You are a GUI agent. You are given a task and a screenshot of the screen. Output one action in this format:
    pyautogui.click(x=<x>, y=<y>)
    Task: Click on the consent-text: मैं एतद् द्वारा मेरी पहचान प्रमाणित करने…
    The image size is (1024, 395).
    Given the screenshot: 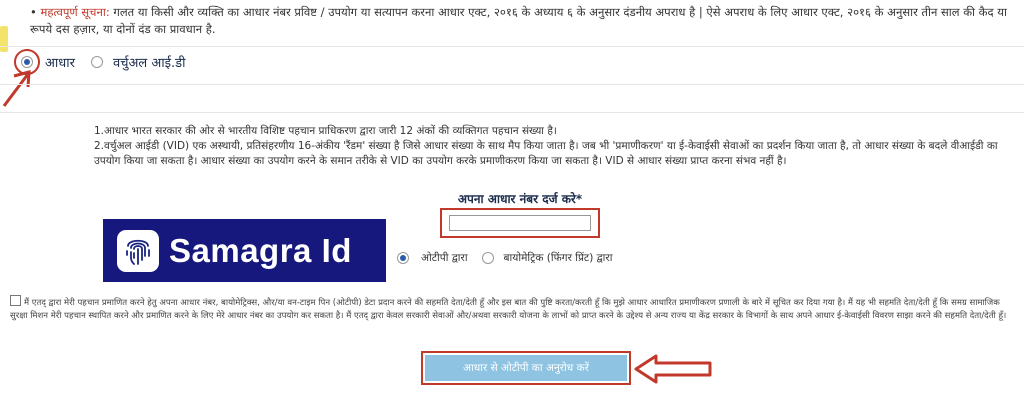 What is the action you would take?
    pyautogui.click(x=508, y=309)
    